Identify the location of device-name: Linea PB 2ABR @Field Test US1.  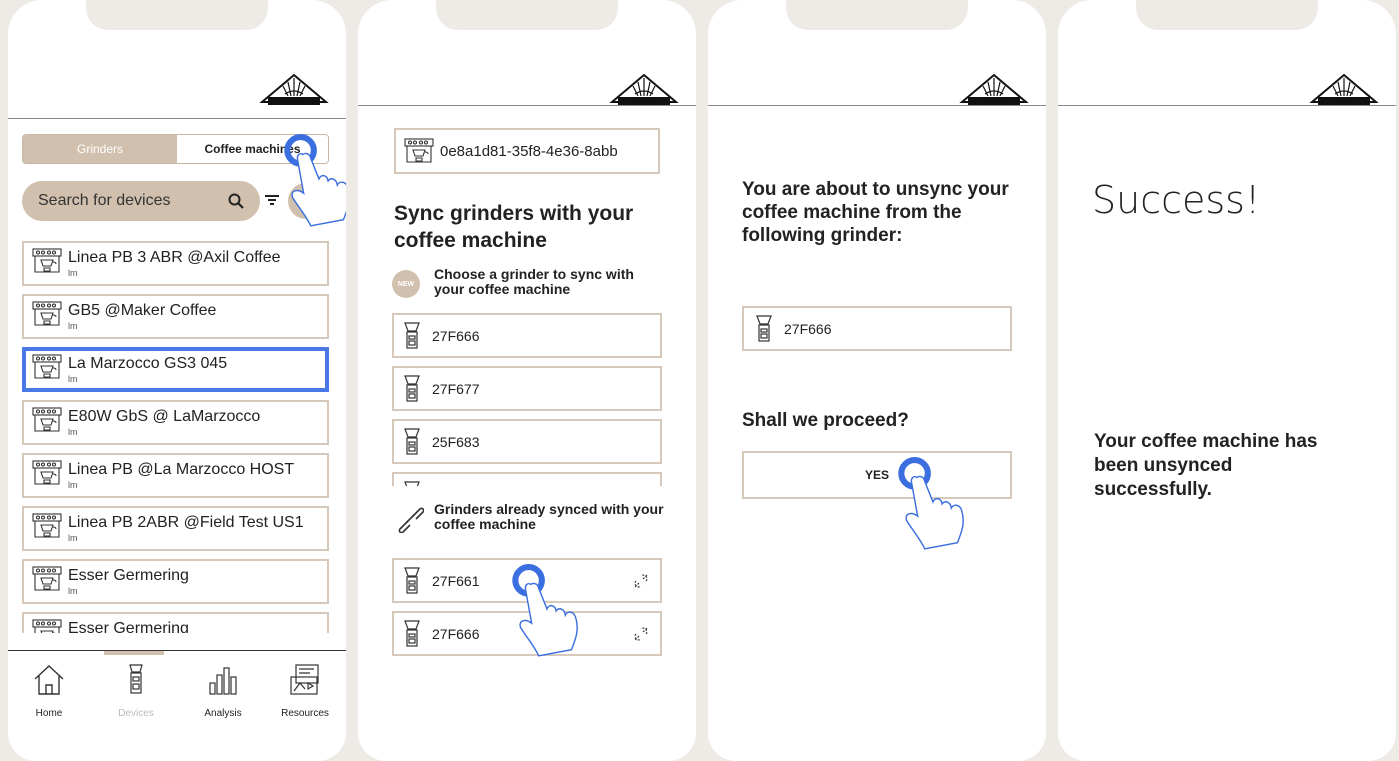
(186, 522).